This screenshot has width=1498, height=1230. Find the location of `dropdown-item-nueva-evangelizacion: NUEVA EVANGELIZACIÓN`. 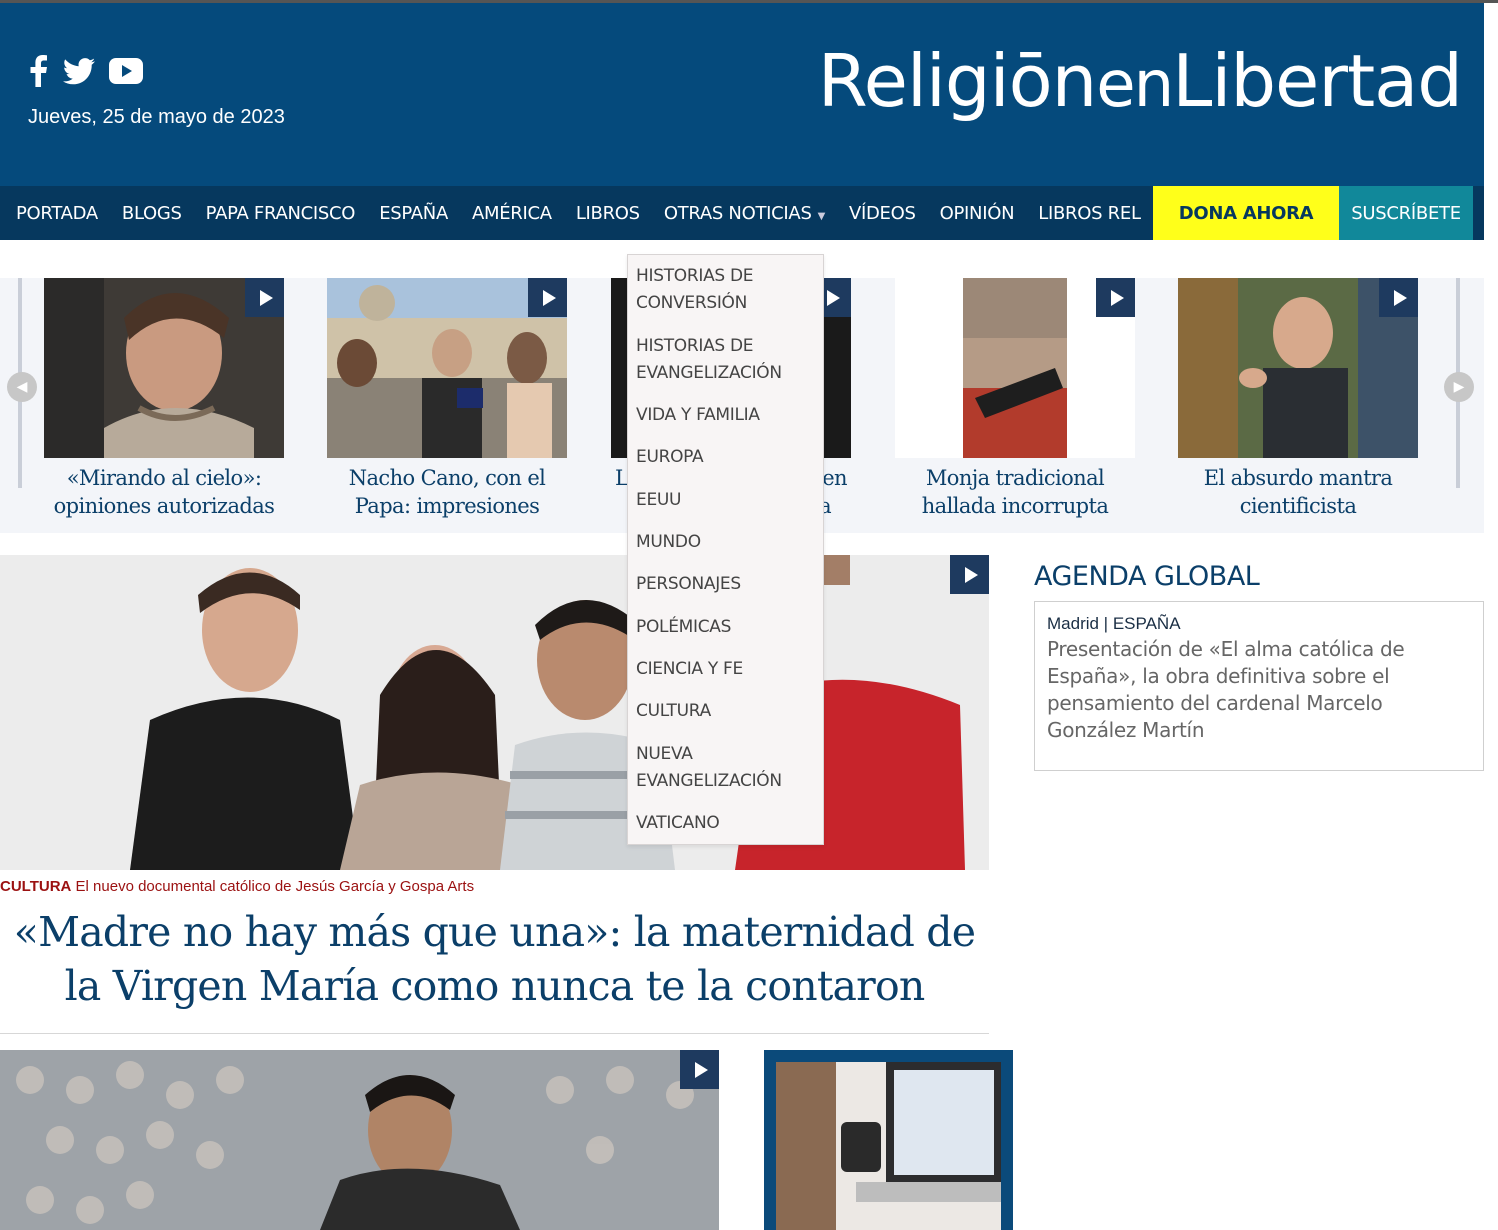

dropdown-item-nueva-evangelizacion: NUEVA EVANGELIZACIÓN is located at coordinates (721, 768).